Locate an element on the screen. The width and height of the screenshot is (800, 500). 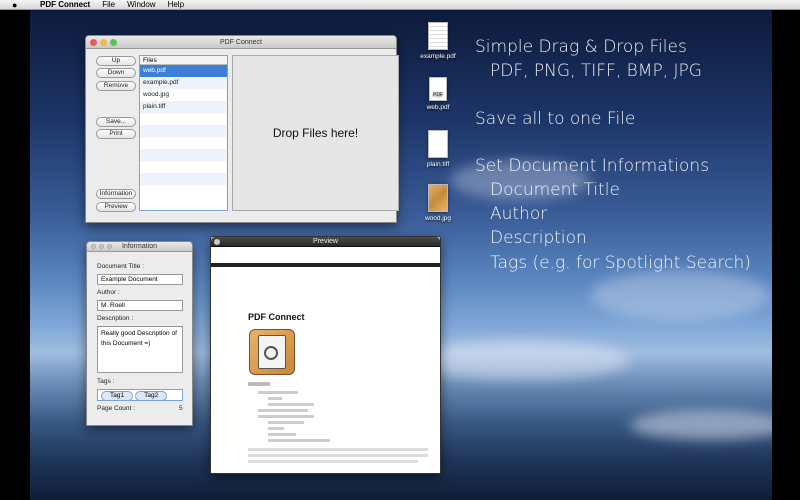
feature-line: PDF, PNG, TIFF, BMP, JPG is located at coordinates (596, 71).